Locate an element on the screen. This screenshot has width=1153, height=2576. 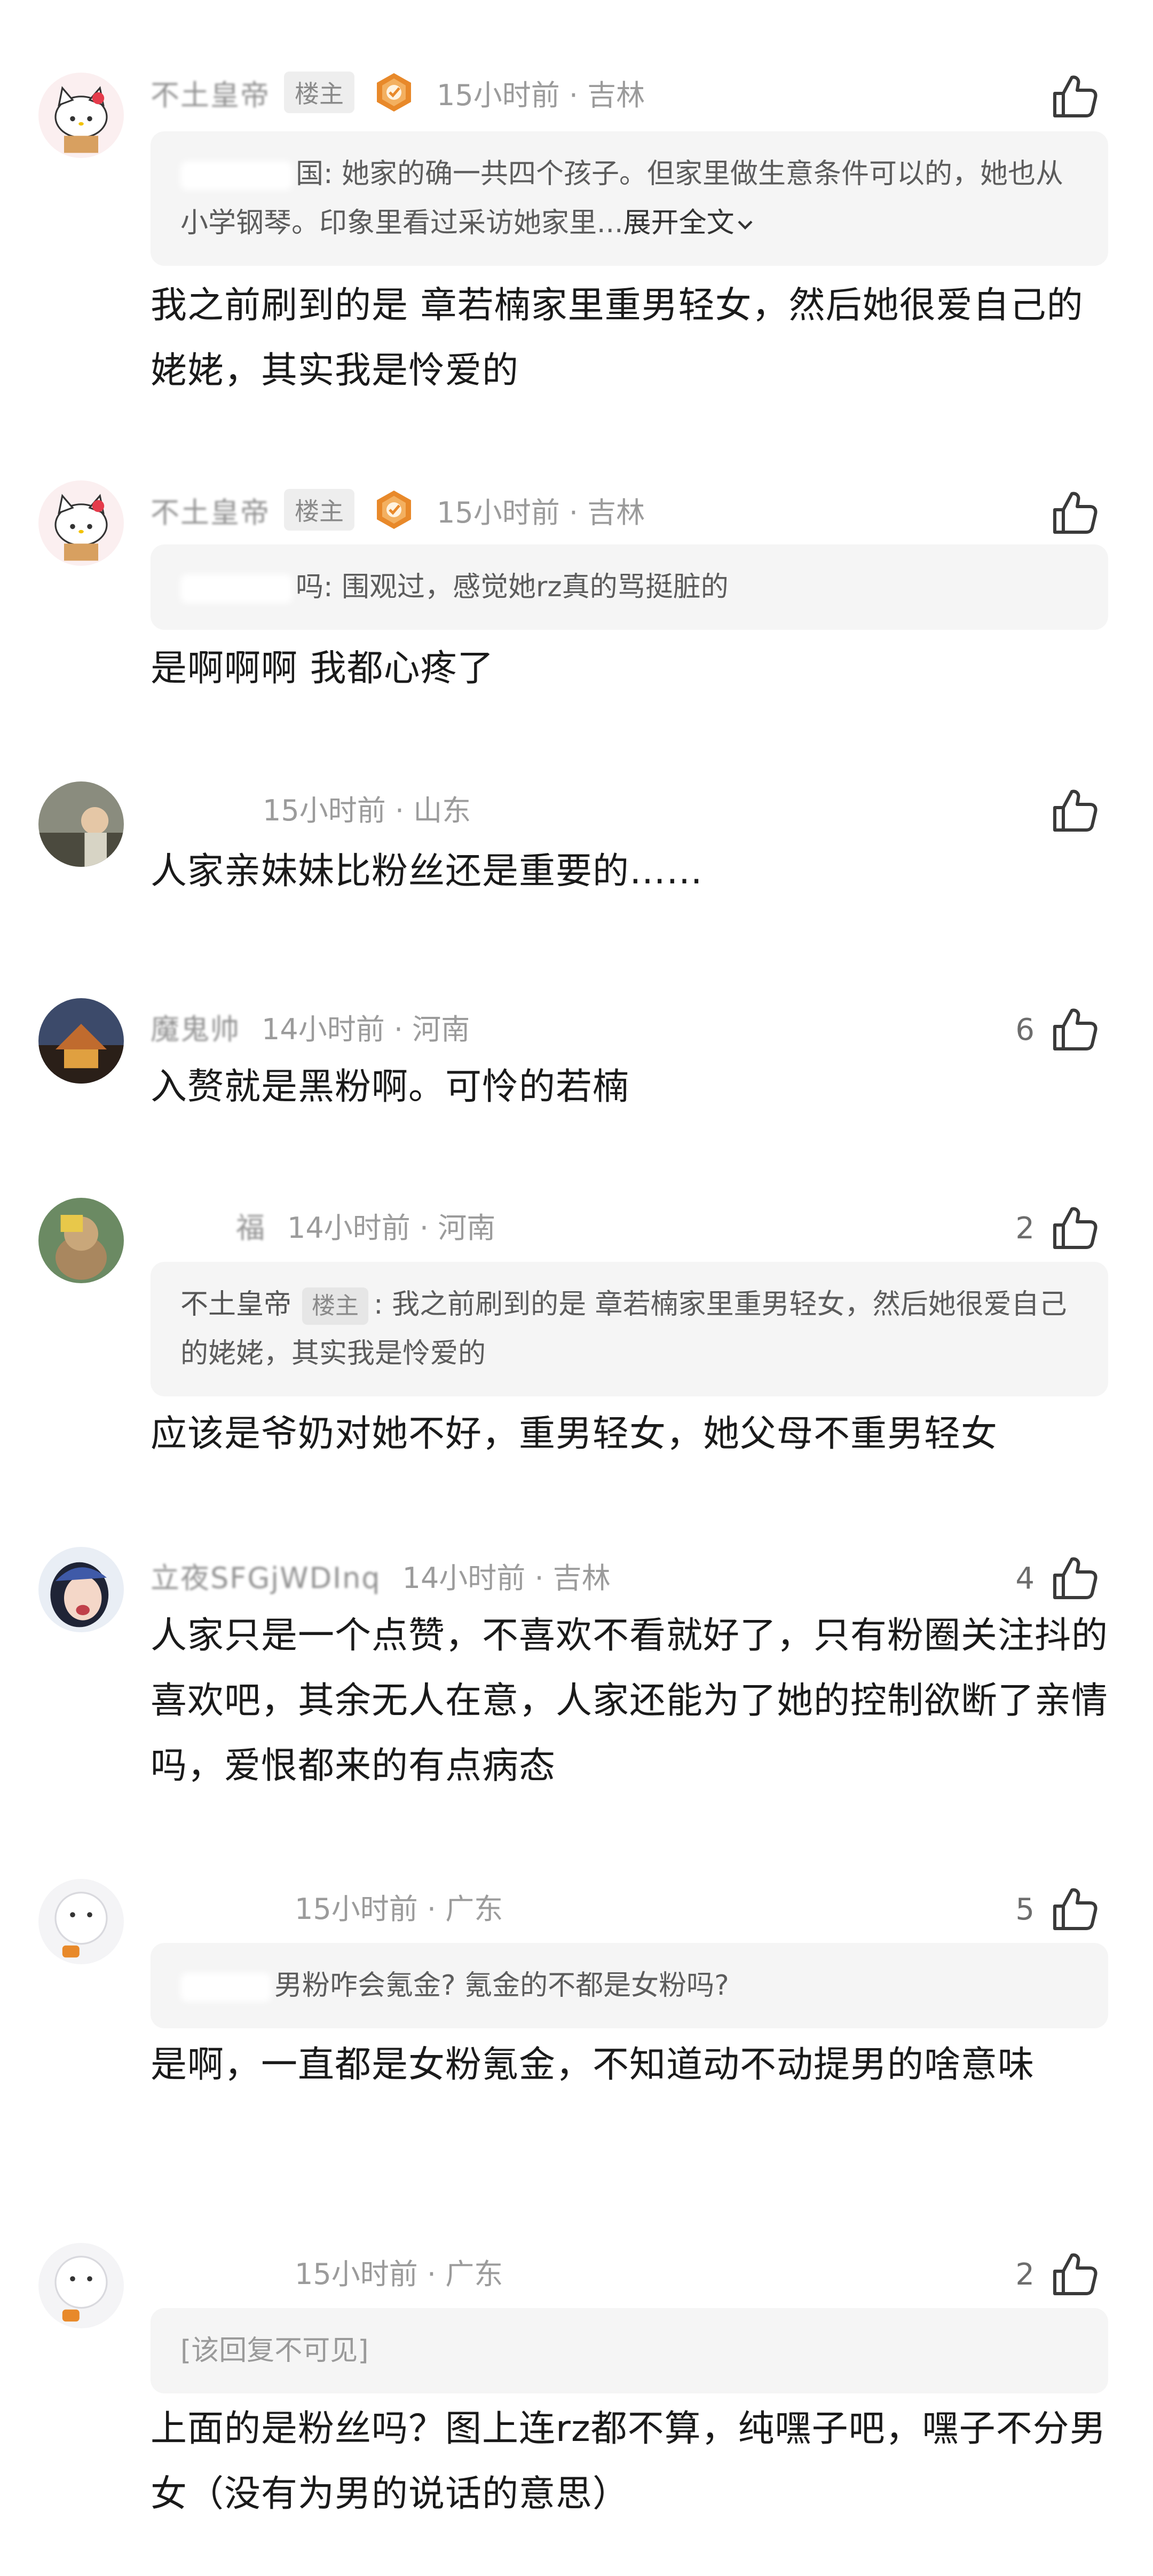
expand-label: 展开全文 is located at coordinates (679, 223).